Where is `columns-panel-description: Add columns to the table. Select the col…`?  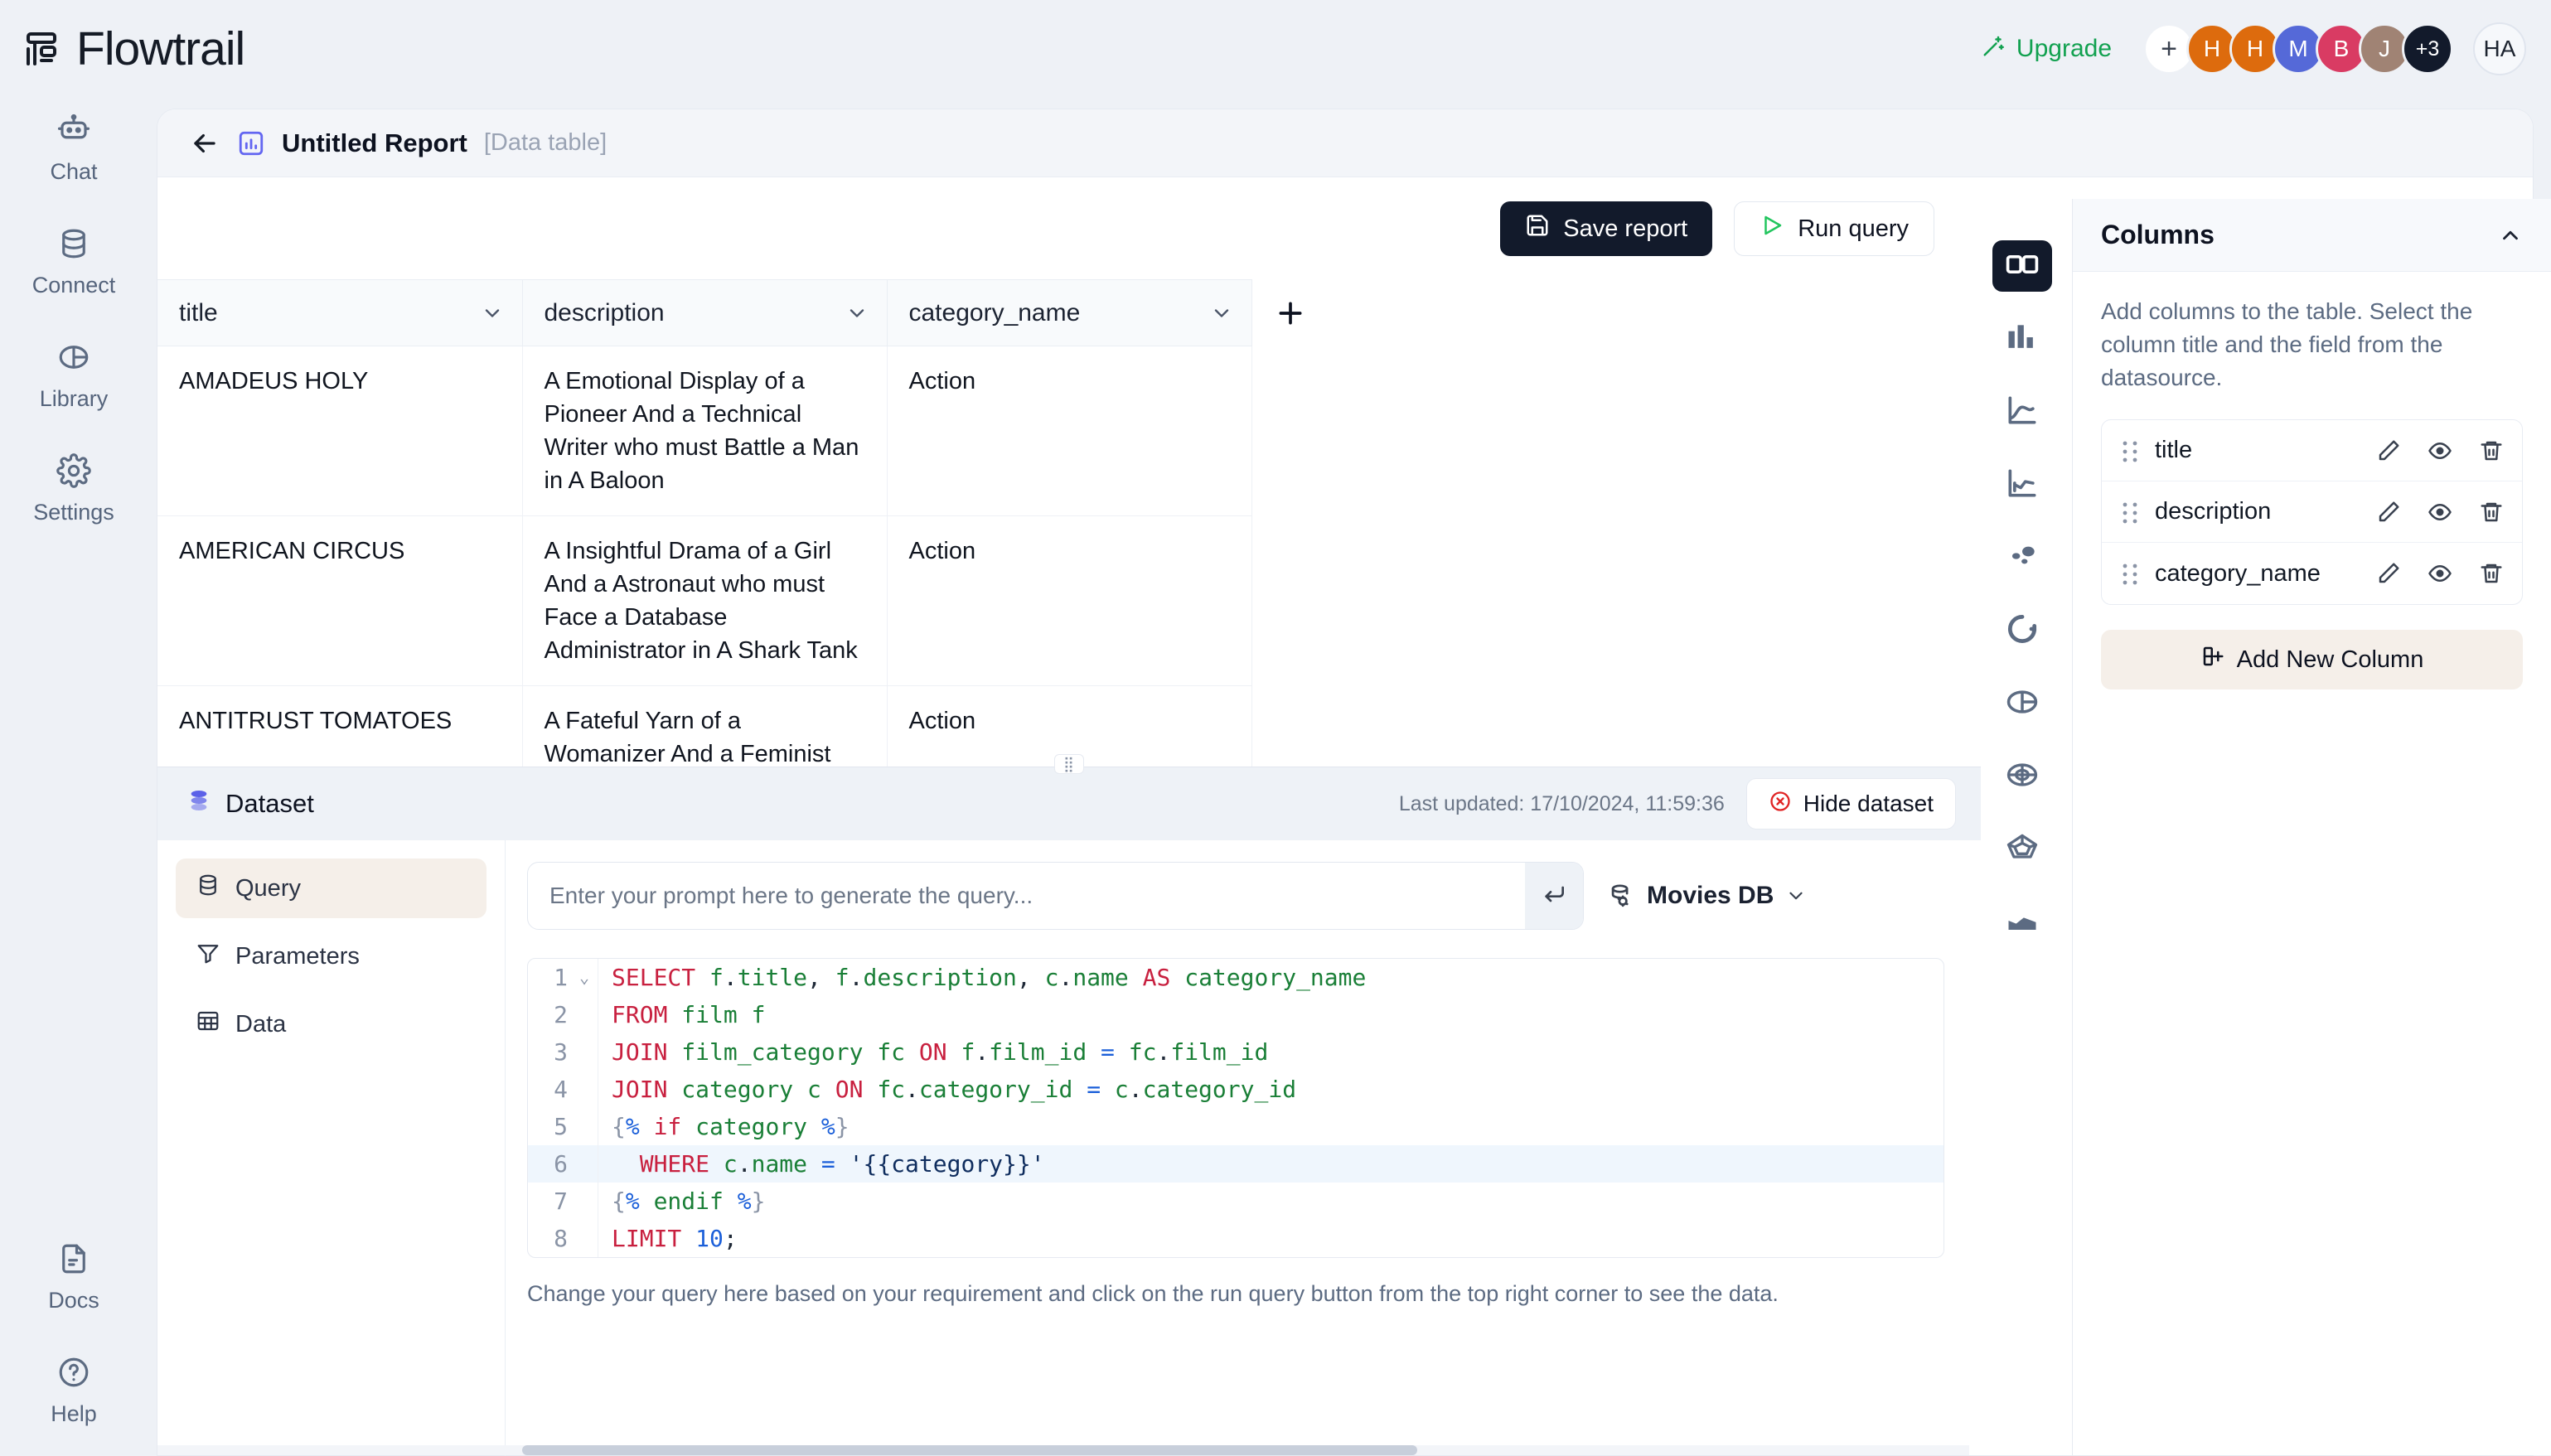 columns-panel-description: Add columns to the table. Select the col… is located at coordinates (2312, 333).